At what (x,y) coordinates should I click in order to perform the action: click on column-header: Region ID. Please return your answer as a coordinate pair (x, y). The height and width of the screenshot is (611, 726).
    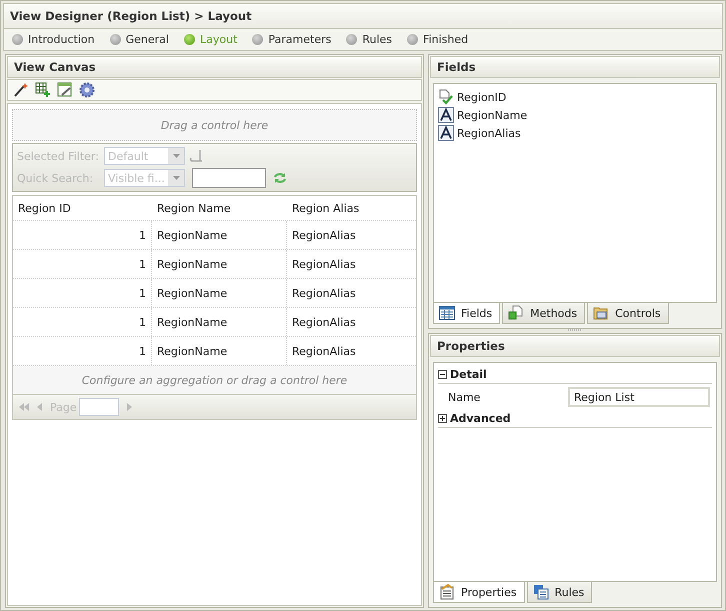
    Looking at the image, I should click on (82, 208).